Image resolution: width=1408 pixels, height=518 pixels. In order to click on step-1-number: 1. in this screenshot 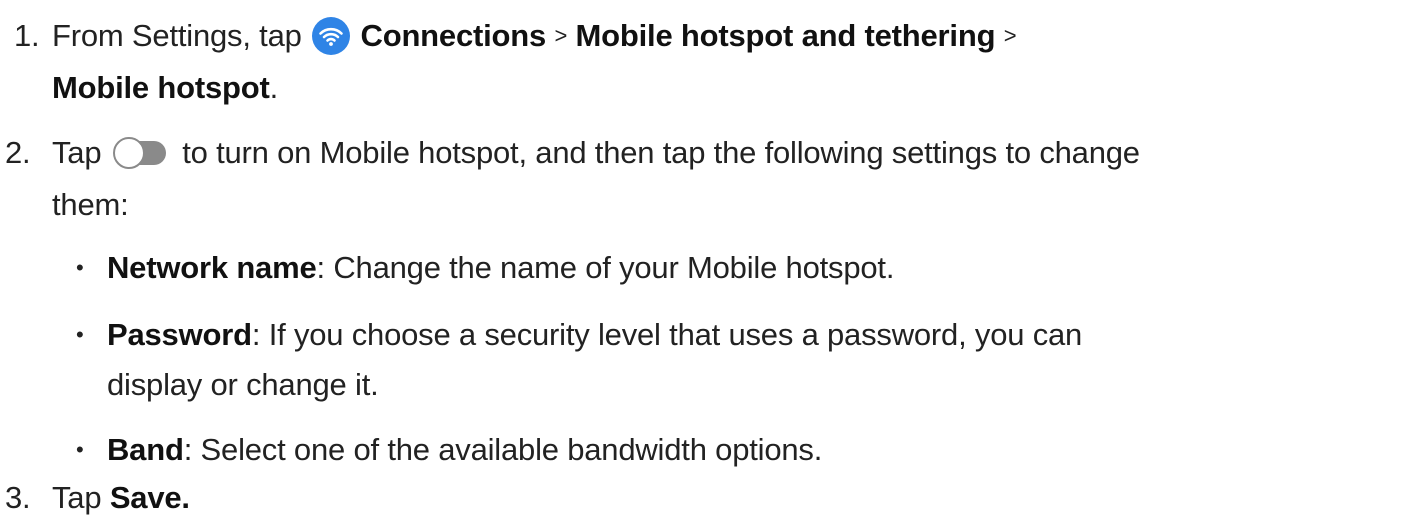, I will do `click(27, 35)`.